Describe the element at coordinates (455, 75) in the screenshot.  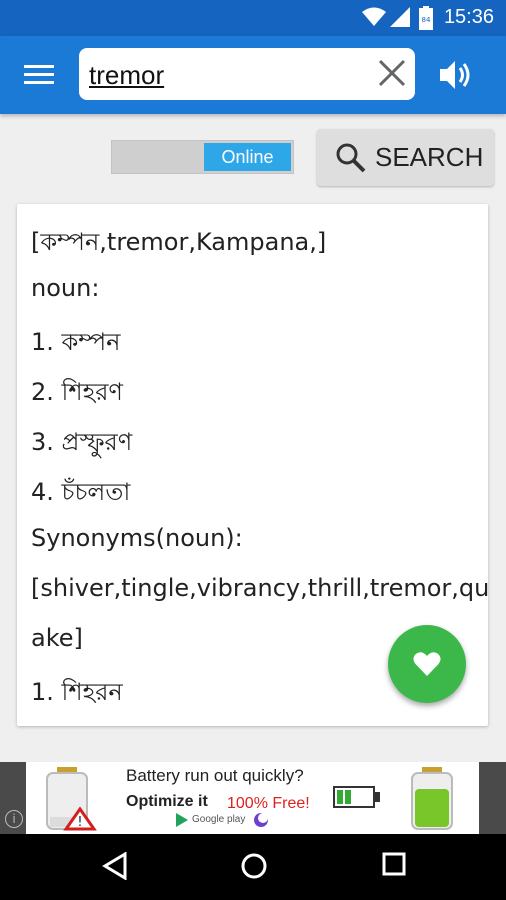
I see `speaker-icon` at that location.